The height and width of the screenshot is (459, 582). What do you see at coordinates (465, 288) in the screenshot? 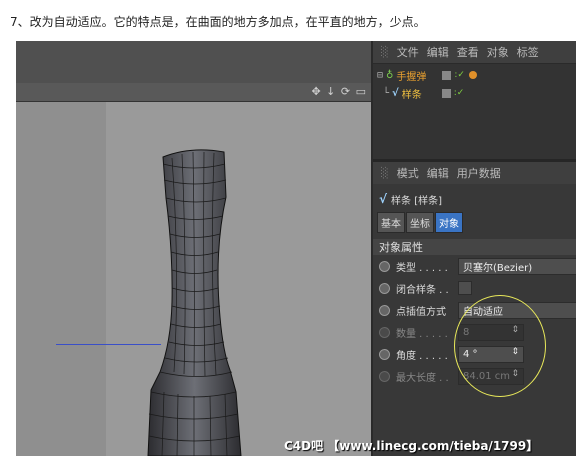
I see `close-spline-checkbox` at bounding box center [465, 288].